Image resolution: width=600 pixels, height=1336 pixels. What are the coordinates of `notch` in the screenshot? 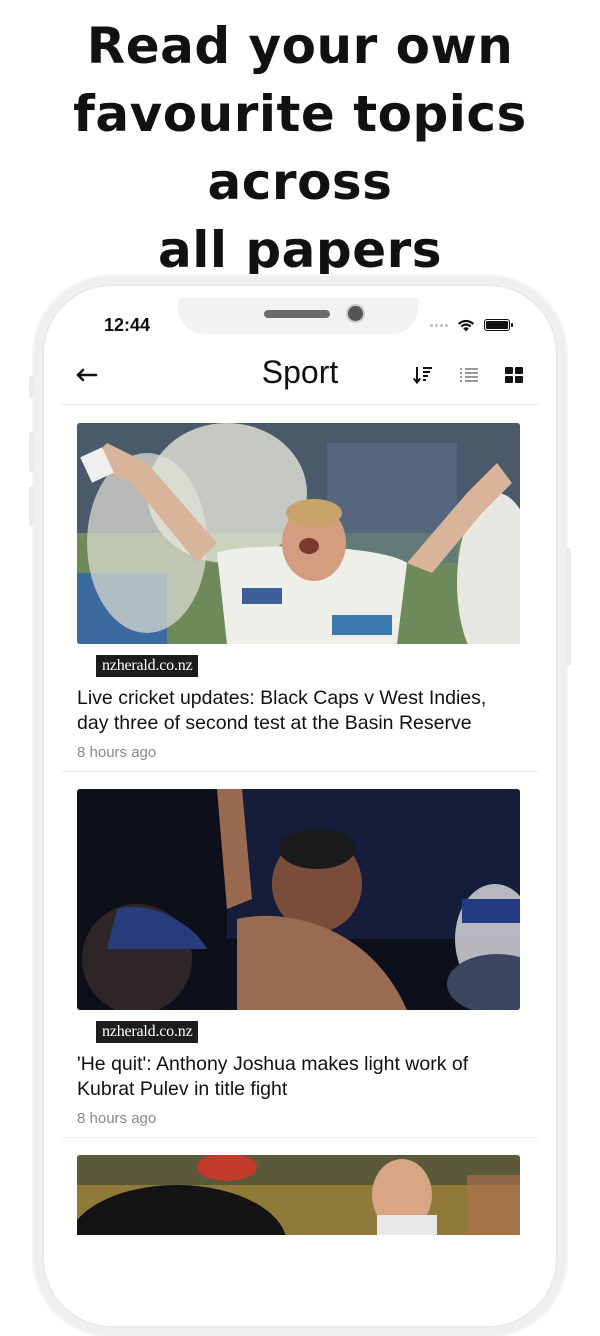 It's located at (298, 316).